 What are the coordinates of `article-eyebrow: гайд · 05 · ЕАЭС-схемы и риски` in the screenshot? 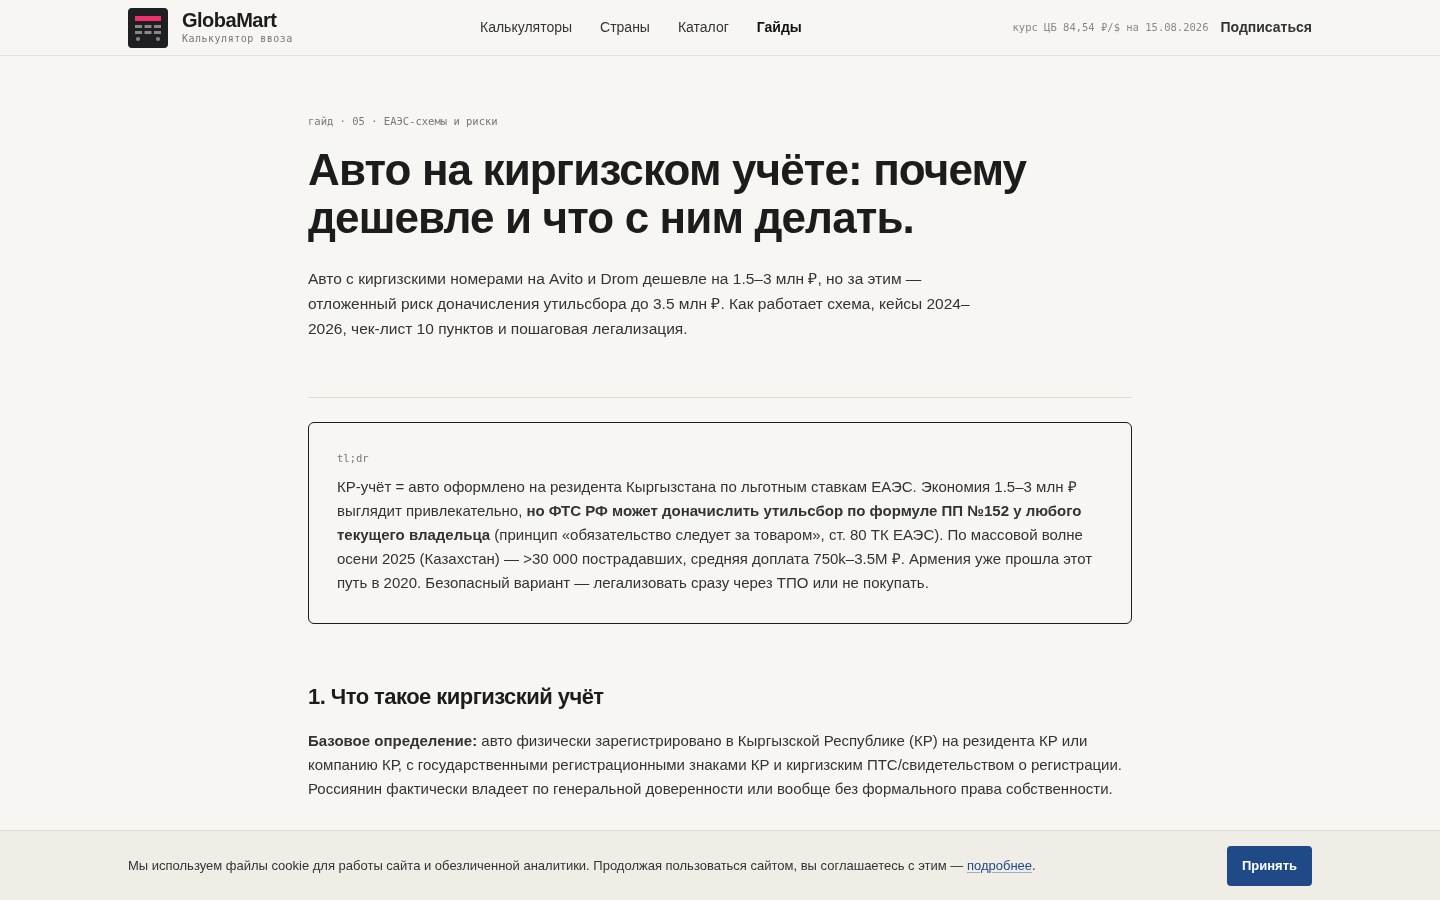 It's located at (403, 121).